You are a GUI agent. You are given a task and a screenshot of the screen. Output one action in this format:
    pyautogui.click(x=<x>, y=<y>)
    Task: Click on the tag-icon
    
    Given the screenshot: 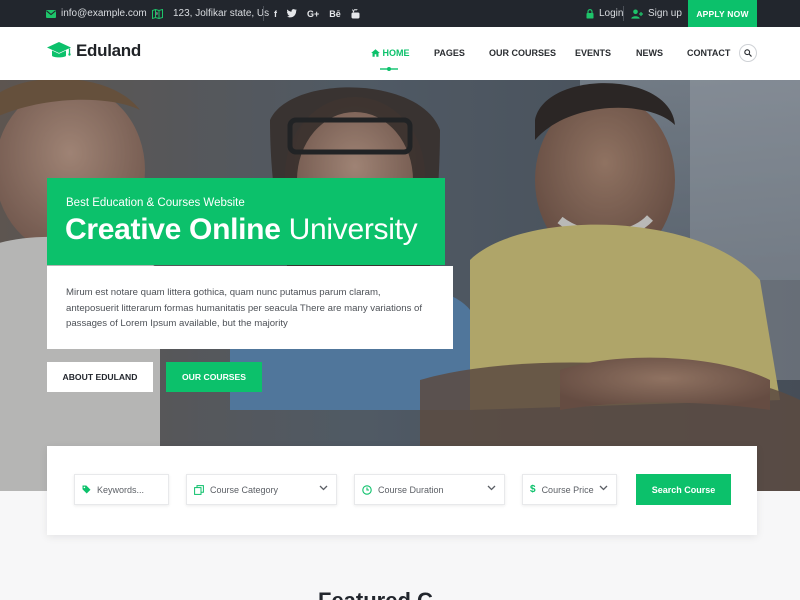 What is the action you would take?
    pyautogui.click(x=86, y=489)
    